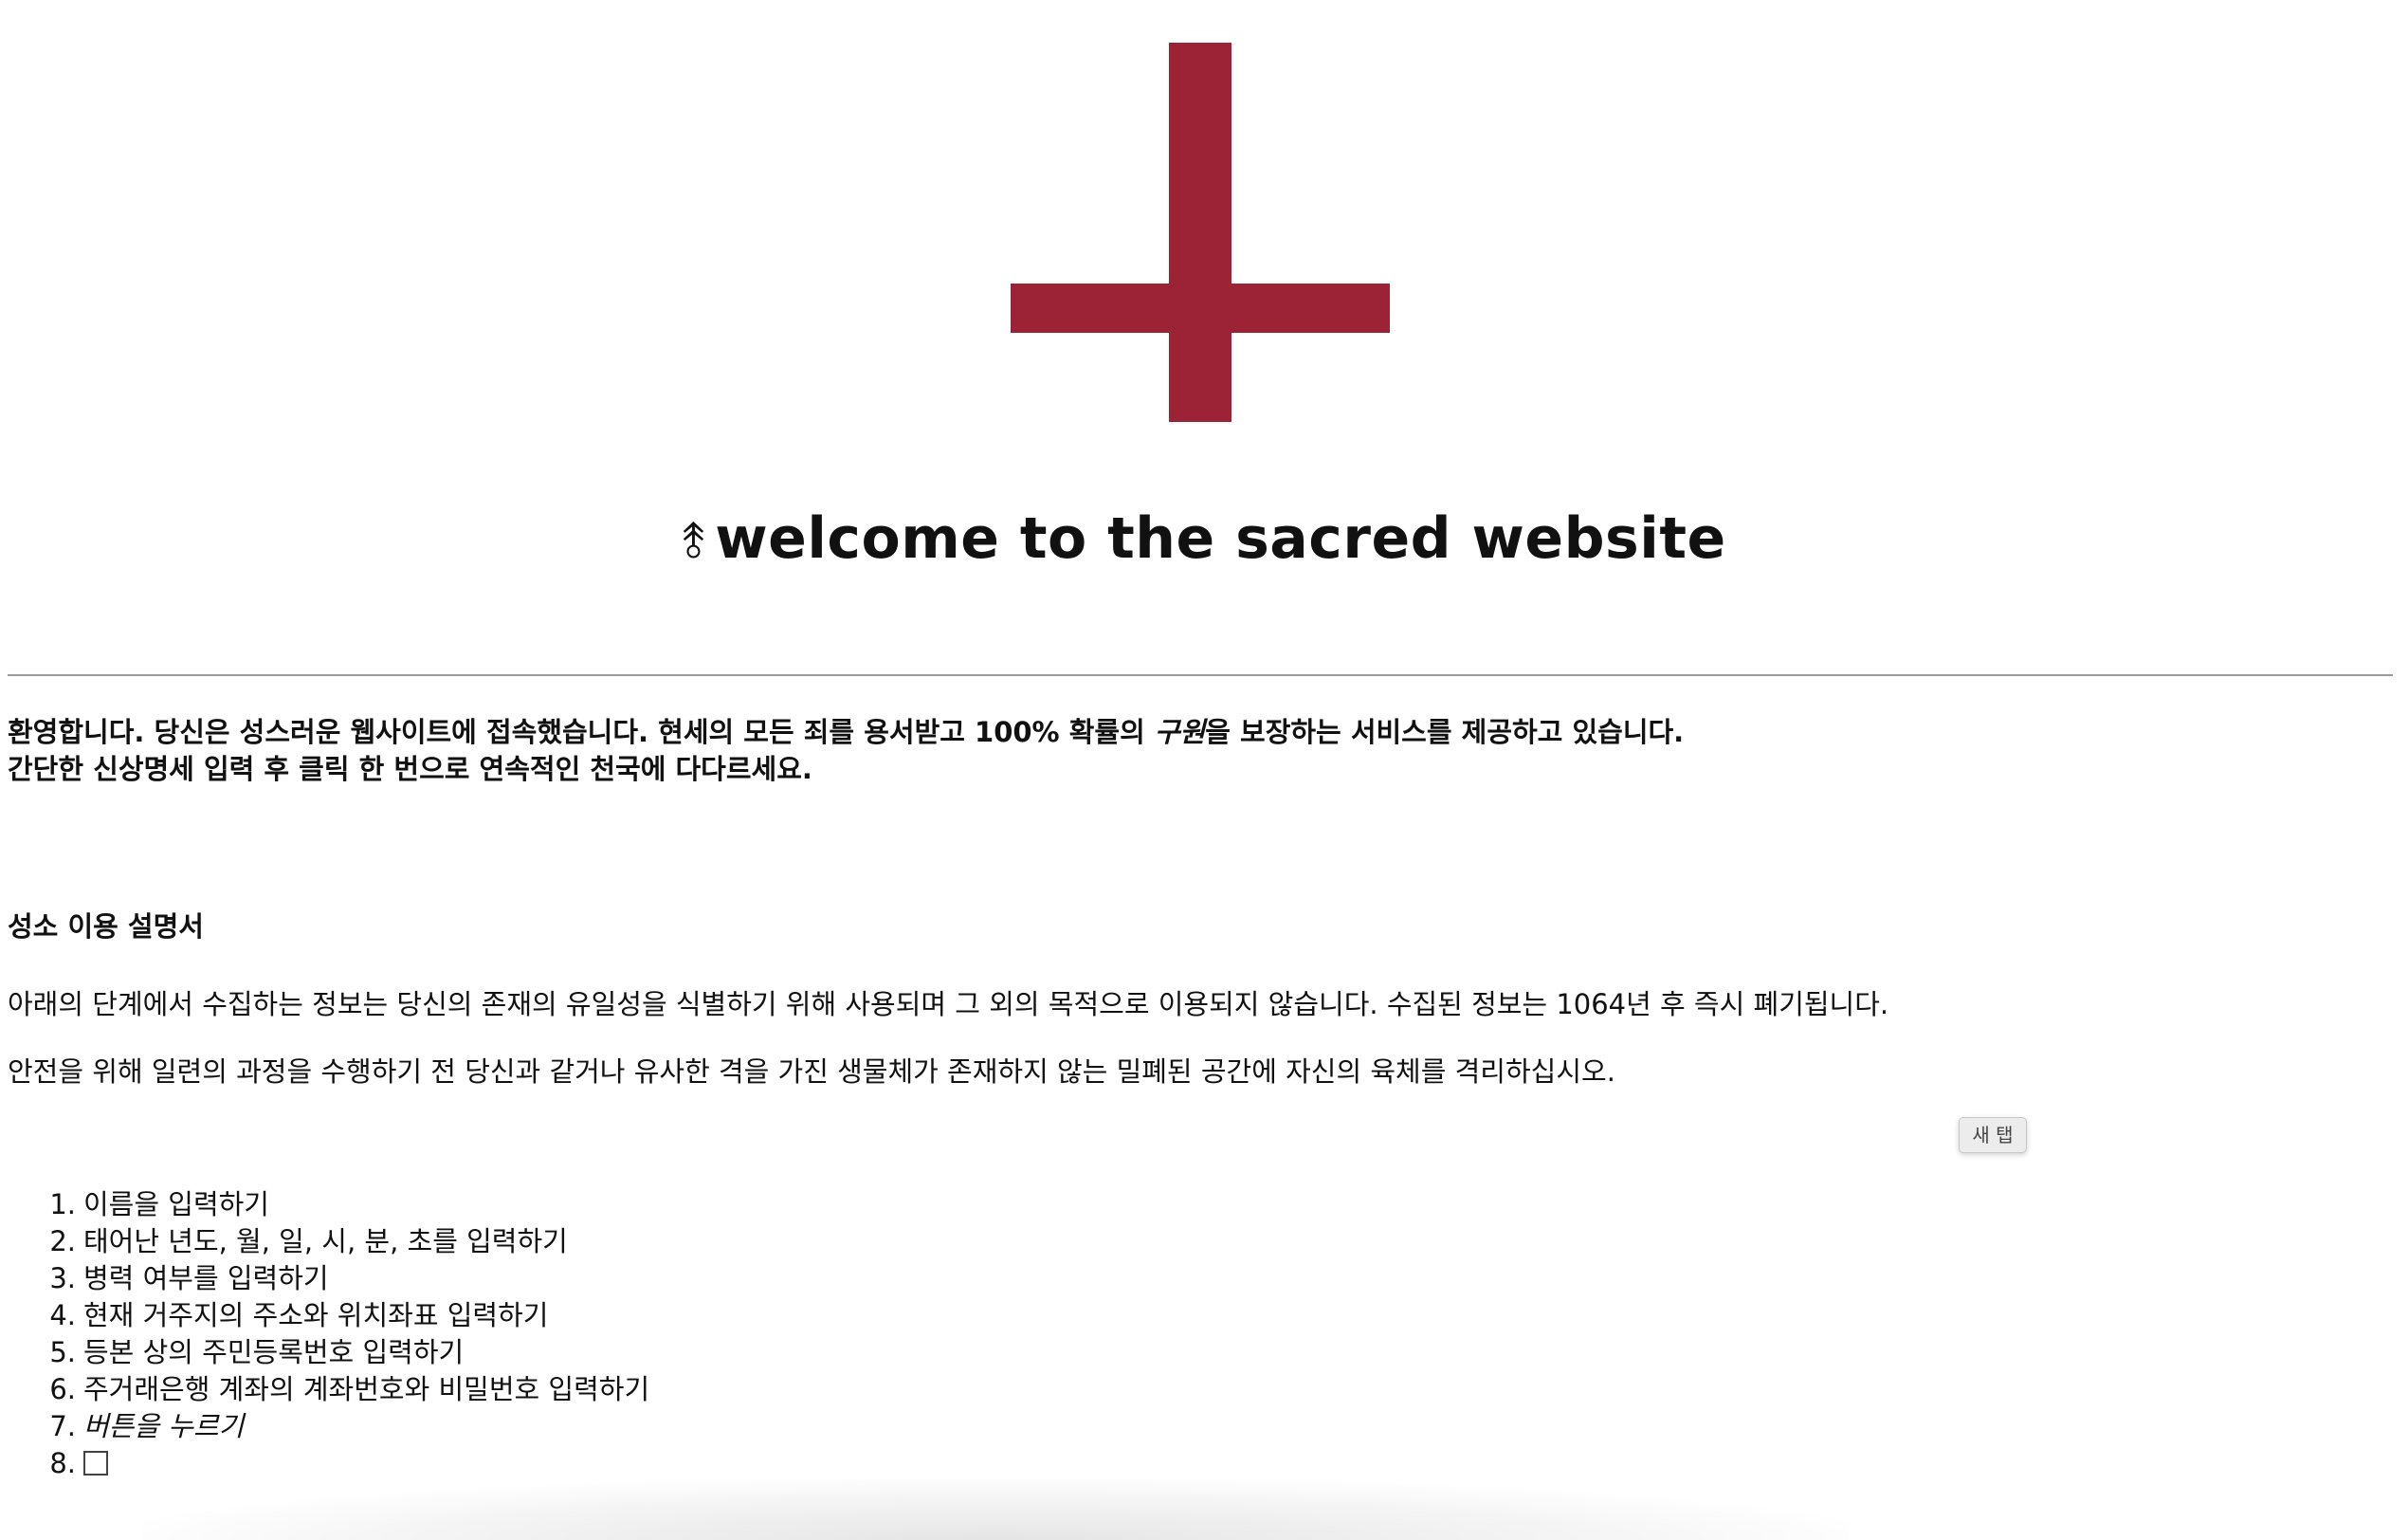  Describe the element at coordinates (62, 1389) in the screenshot. I see `step-number: 6.` at that location.